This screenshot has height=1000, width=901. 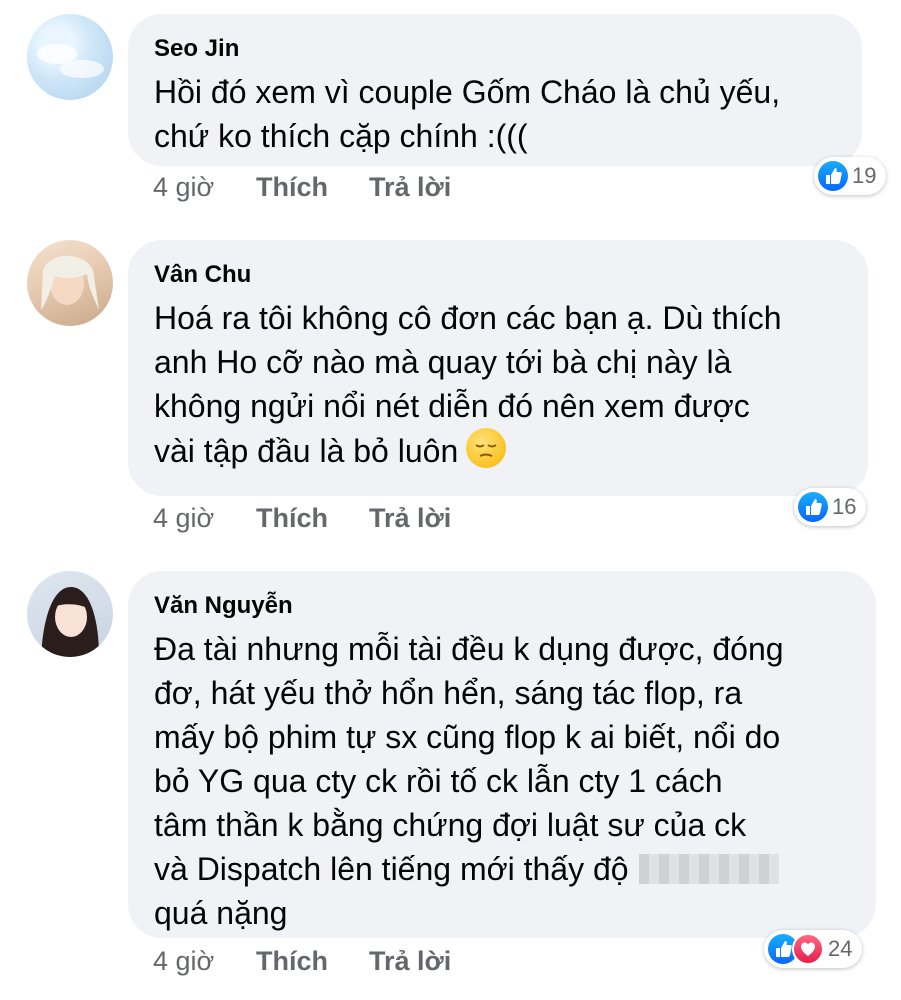 I want to click on pensive-face-icon, so click(x=486, y=448).